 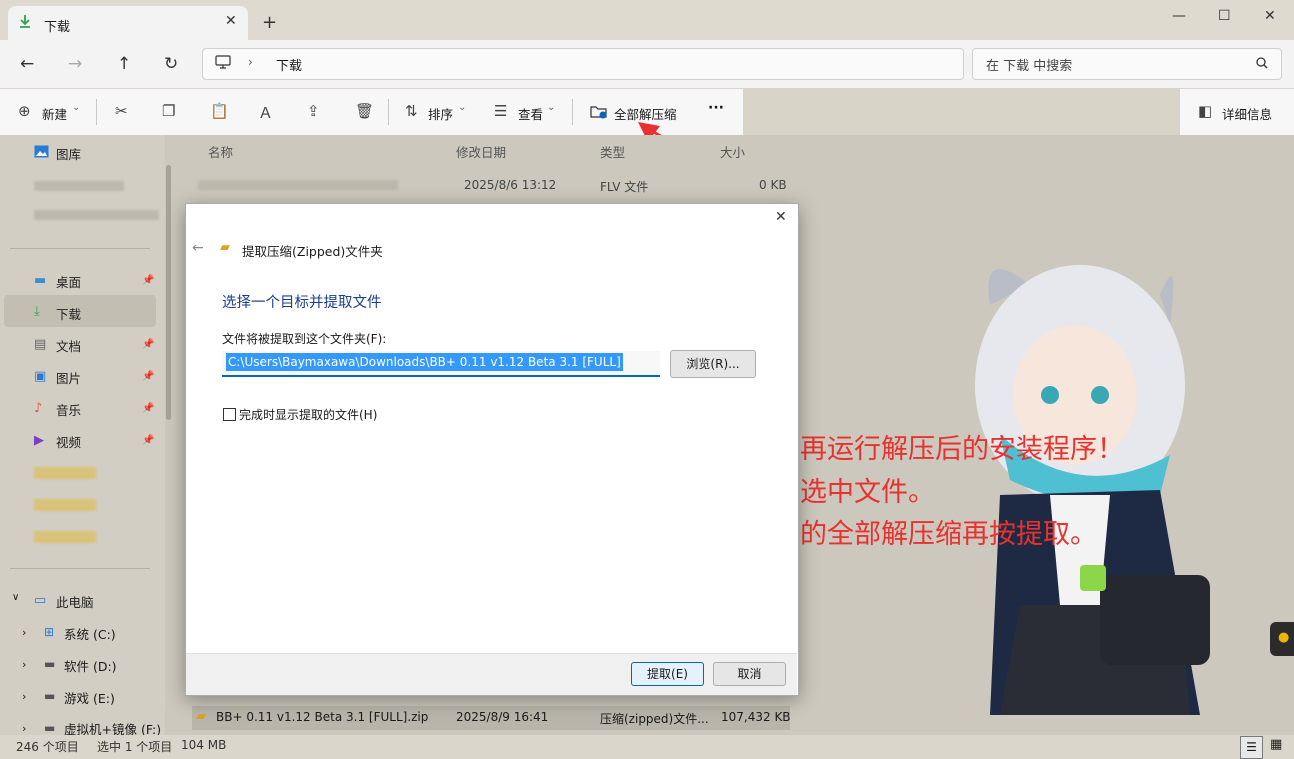 I want to click on sidebar-item-downloads: 下载, so click(x=68, y=313).